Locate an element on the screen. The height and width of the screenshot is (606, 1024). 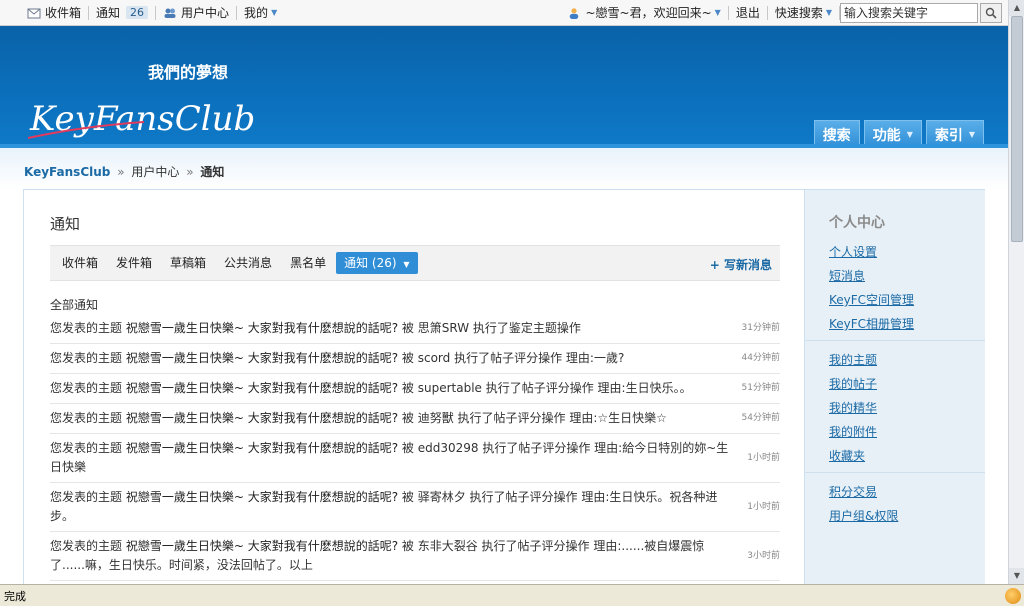
search-button is located at coordinates (991, 12).